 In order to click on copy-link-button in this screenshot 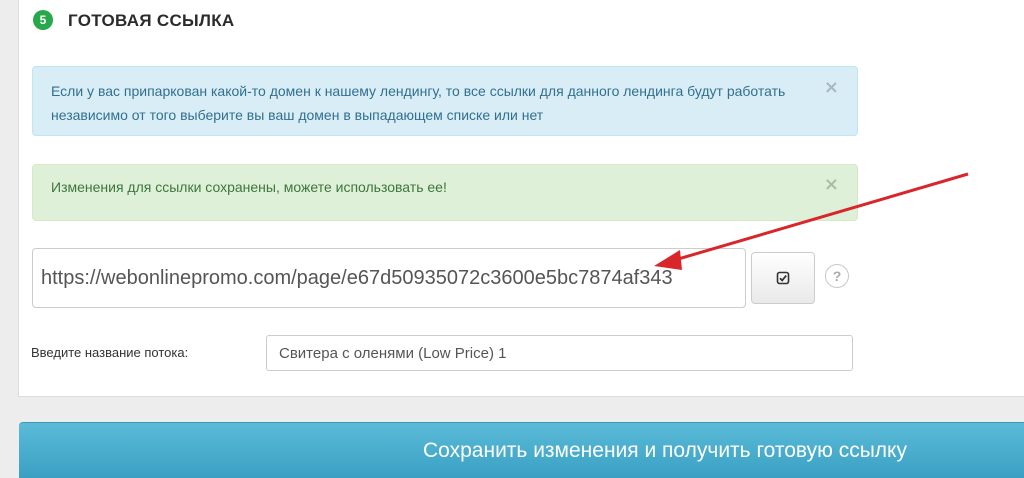, I will do `click(783, 278)`.